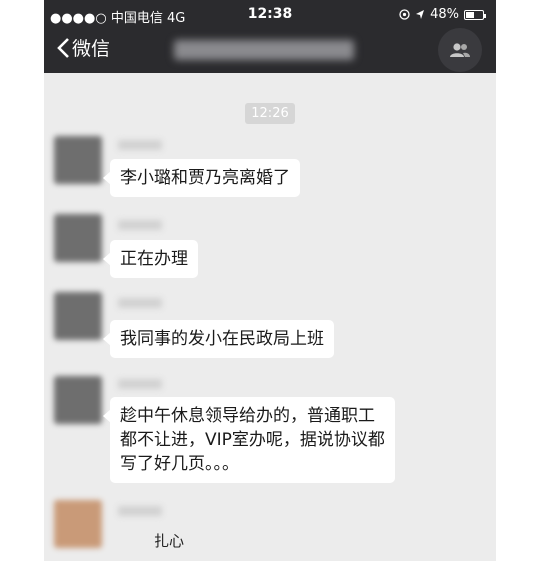  What do you see at coordinates (252, 440) in the screenshot?
I see `message-line: 都不让进，VIP室办呢，据说协议都` at bounding box center [252, 440].